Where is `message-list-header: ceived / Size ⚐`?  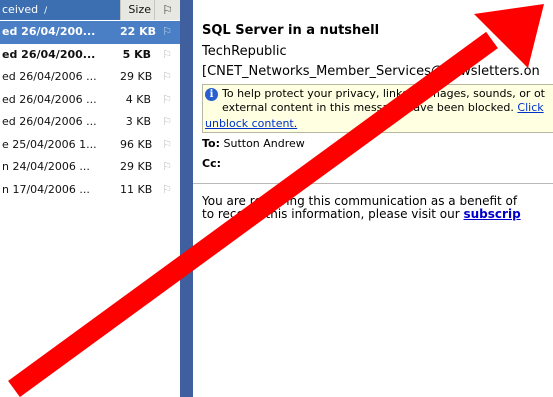 message-list-header: ceived / Size ⚐ is located at coordinates (90, 10).